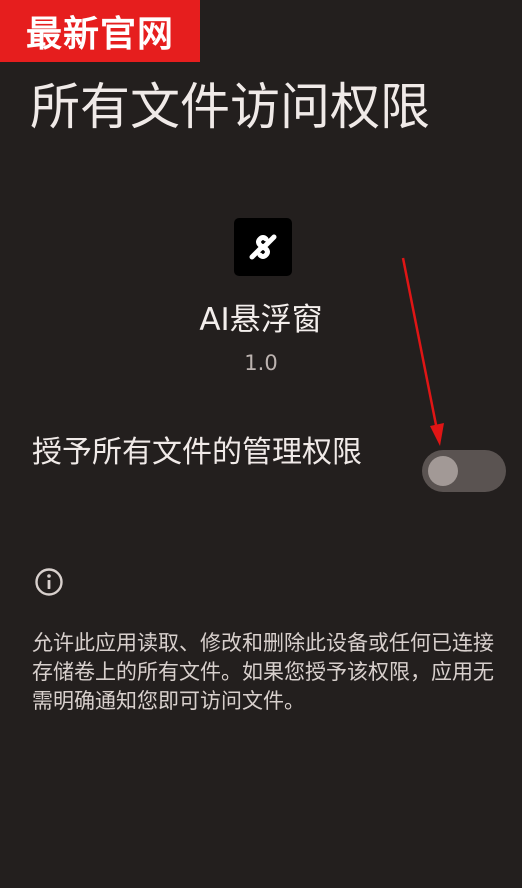  I want to click on app-name: AI悬浮窗, so click(261, 320).